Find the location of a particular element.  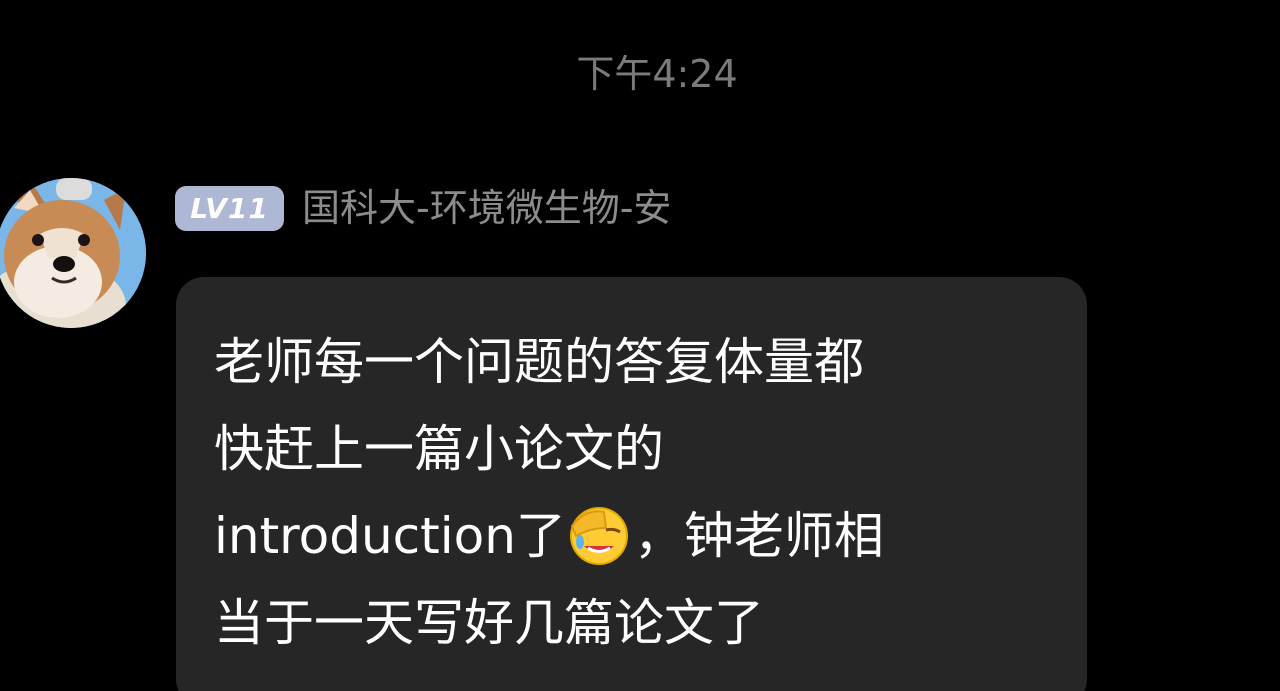

shiba-inu-dog-avatar-icon is located at coordinates (73, 253).